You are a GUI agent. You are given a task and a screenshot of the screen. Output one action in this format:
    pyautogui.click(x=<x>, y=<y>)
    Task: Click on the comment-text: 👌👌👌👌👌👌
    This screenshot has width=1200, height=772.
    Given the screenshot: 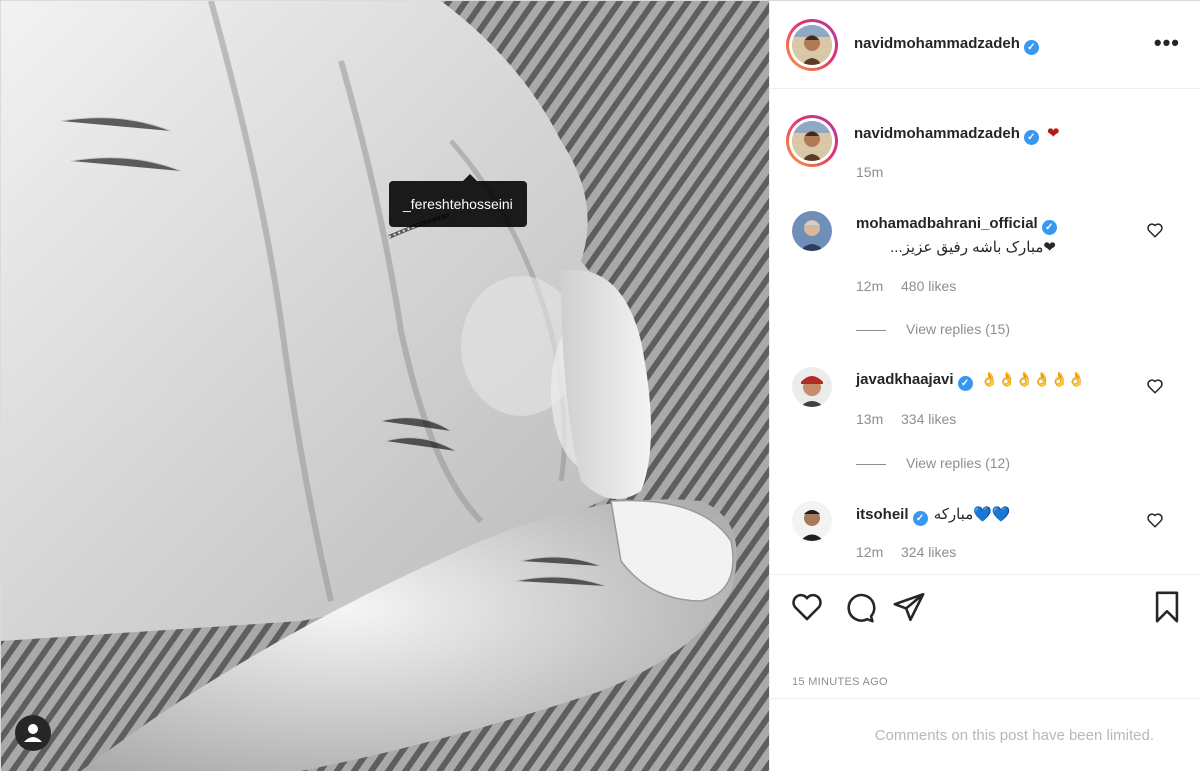 What is the action you would take?
    pyautogui.click(x=1033, y=379)
    